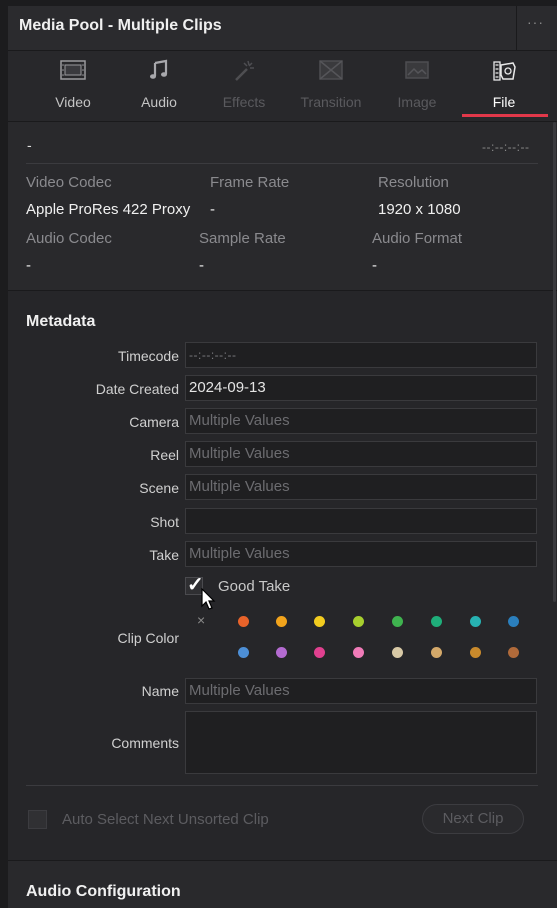 Image resolution: width=557 pixels, height=908 pixels. What do you see at coordinates (154, 422) in the screenshot?
I see `camera-label: Camera` at bounding box center [154, 422].